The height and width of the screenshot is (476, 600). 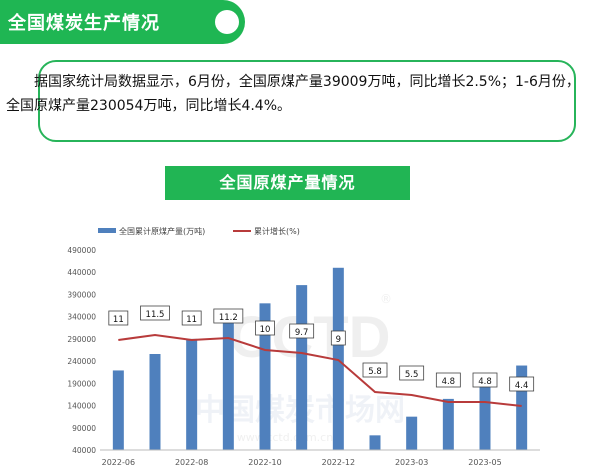 What do you see at coordinates (155, 315) in the screenshot?
I see `data-label: 11.5` at bounding box center [155, 315].